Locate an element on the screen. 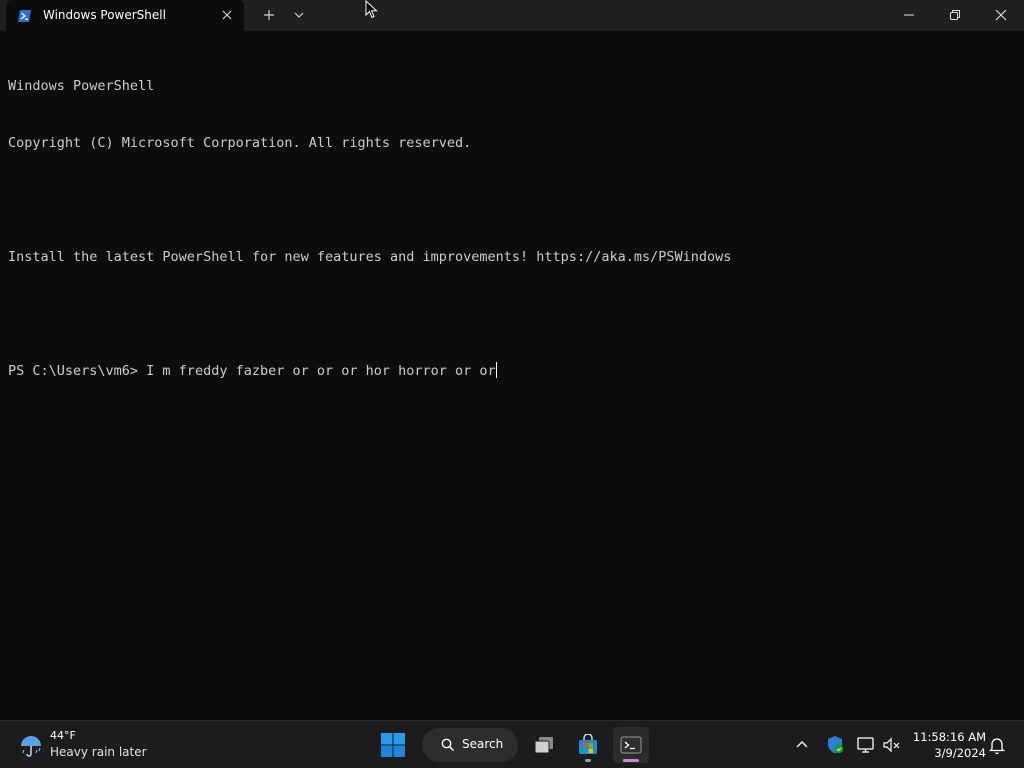 This screenshot has height=768, width=1024. show-hidden-icons-button is located at coordinates (802, 745).